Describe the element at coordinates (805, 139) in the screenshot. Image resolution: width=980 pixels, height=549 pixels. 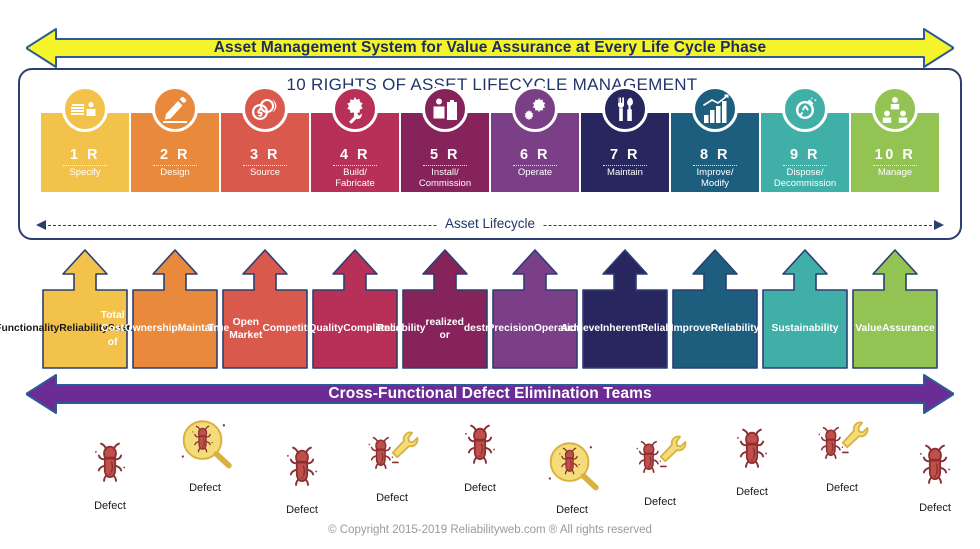
I see `lifecycle-card-9: 9 R Dispose/Decommission` at that location.